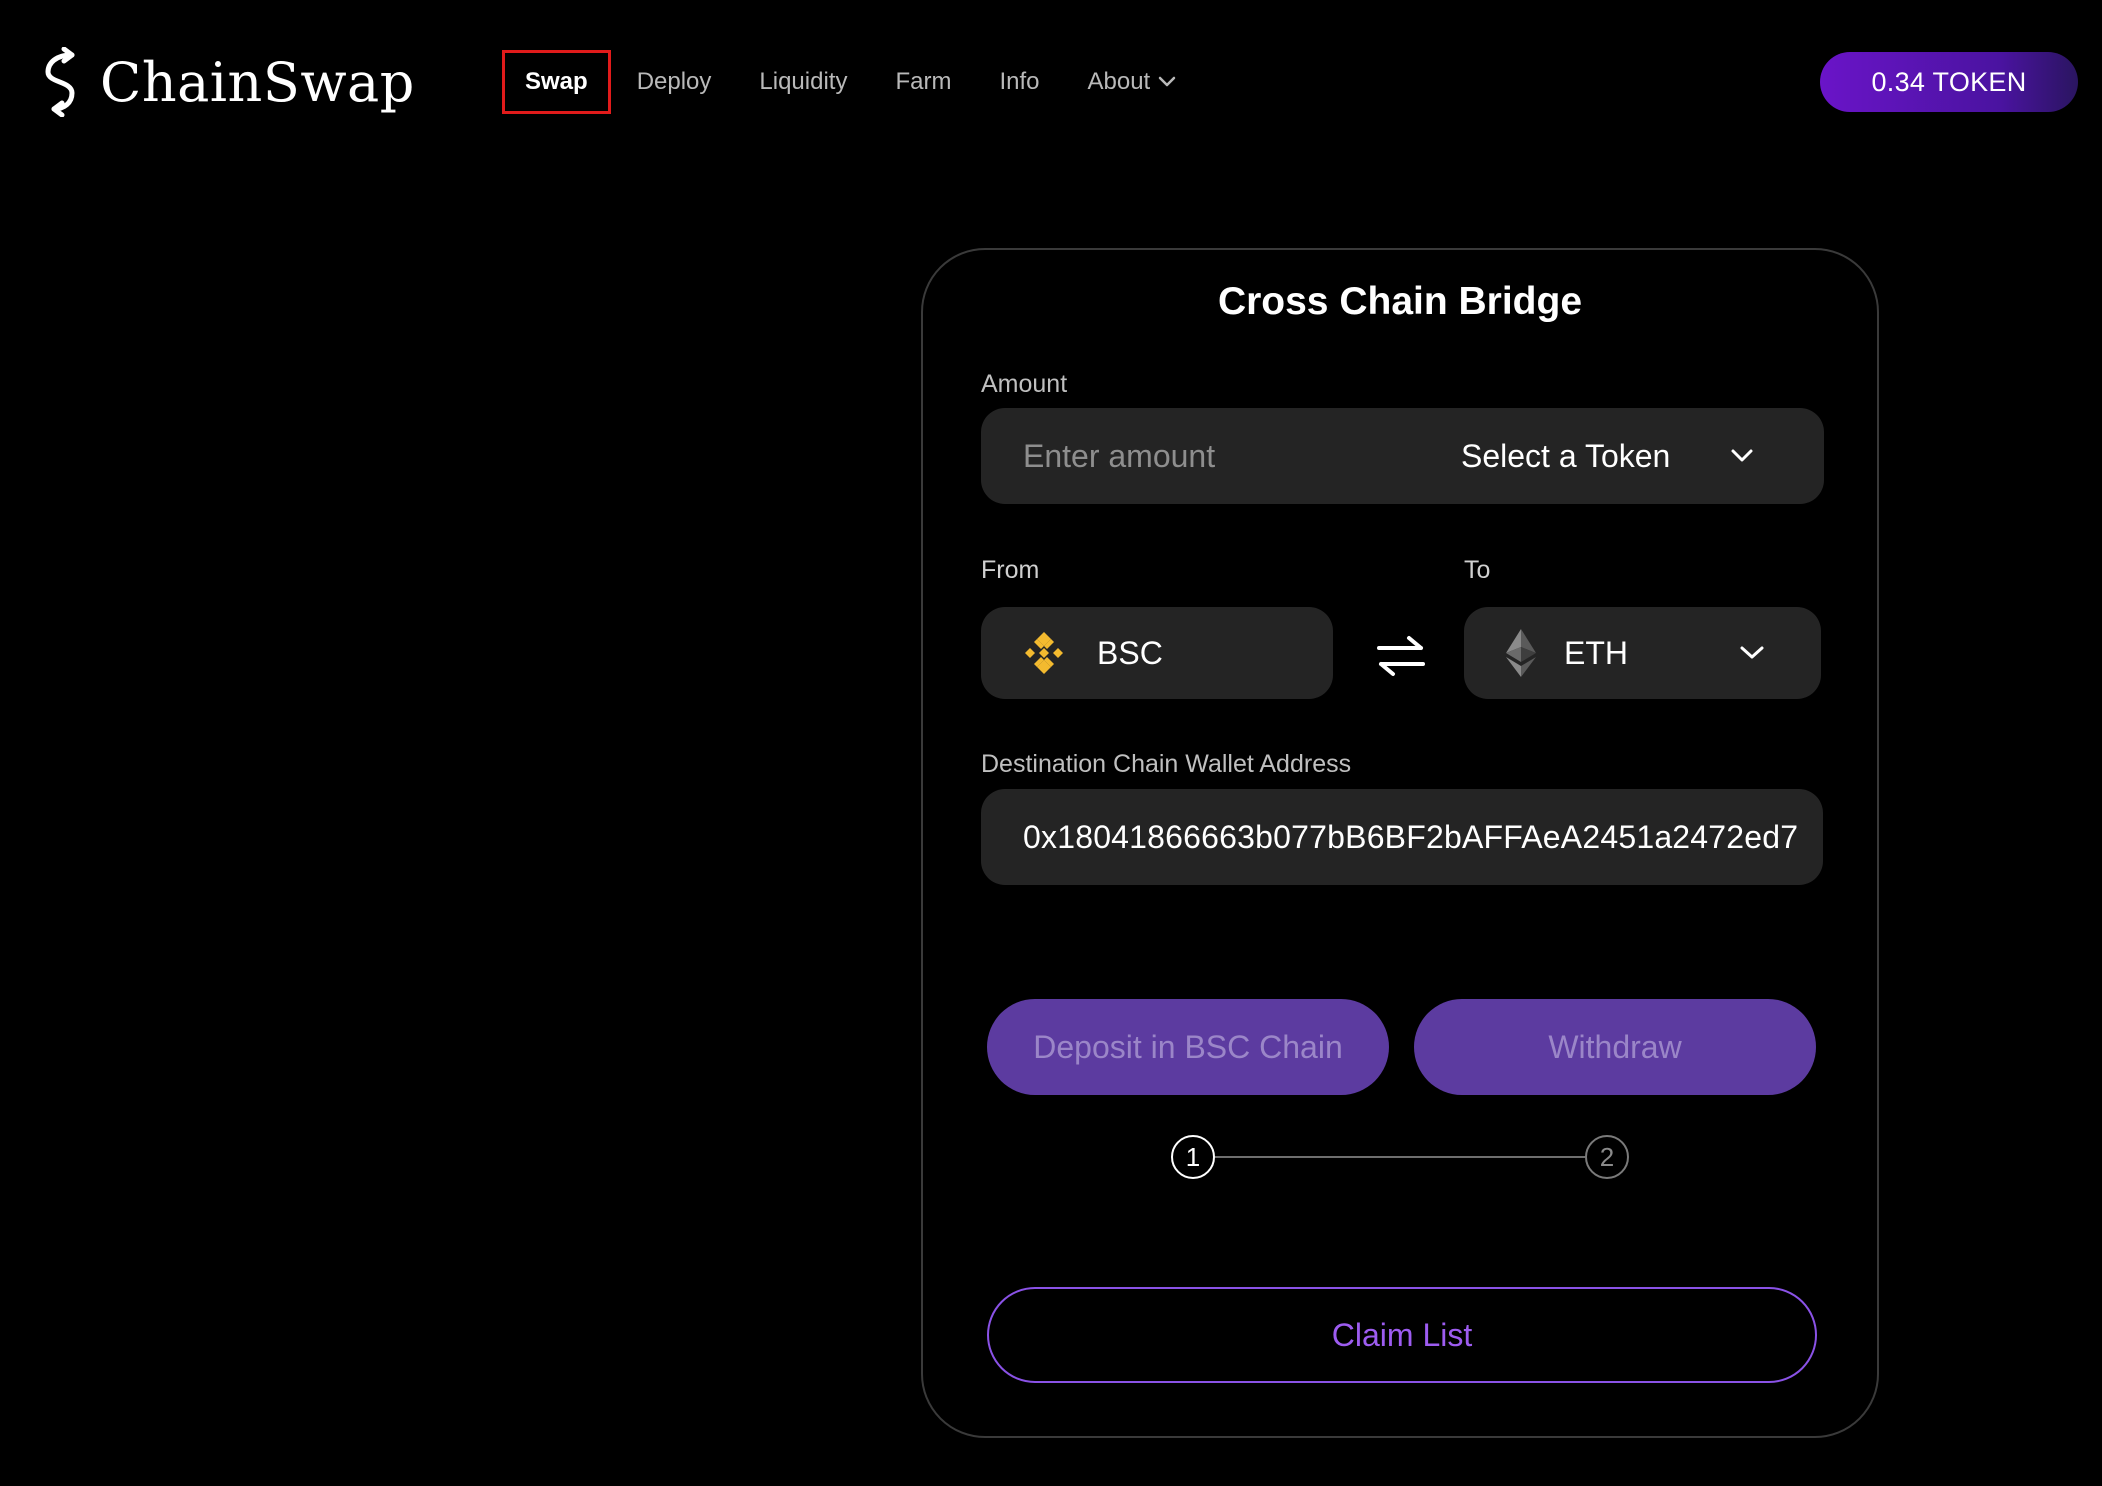 This screenshot has height=1486, width=2102. What do you see at coordinates (1119, 81) in the screenshot?
I see `nav-about-label: About` at bounding box center [1119, 81].